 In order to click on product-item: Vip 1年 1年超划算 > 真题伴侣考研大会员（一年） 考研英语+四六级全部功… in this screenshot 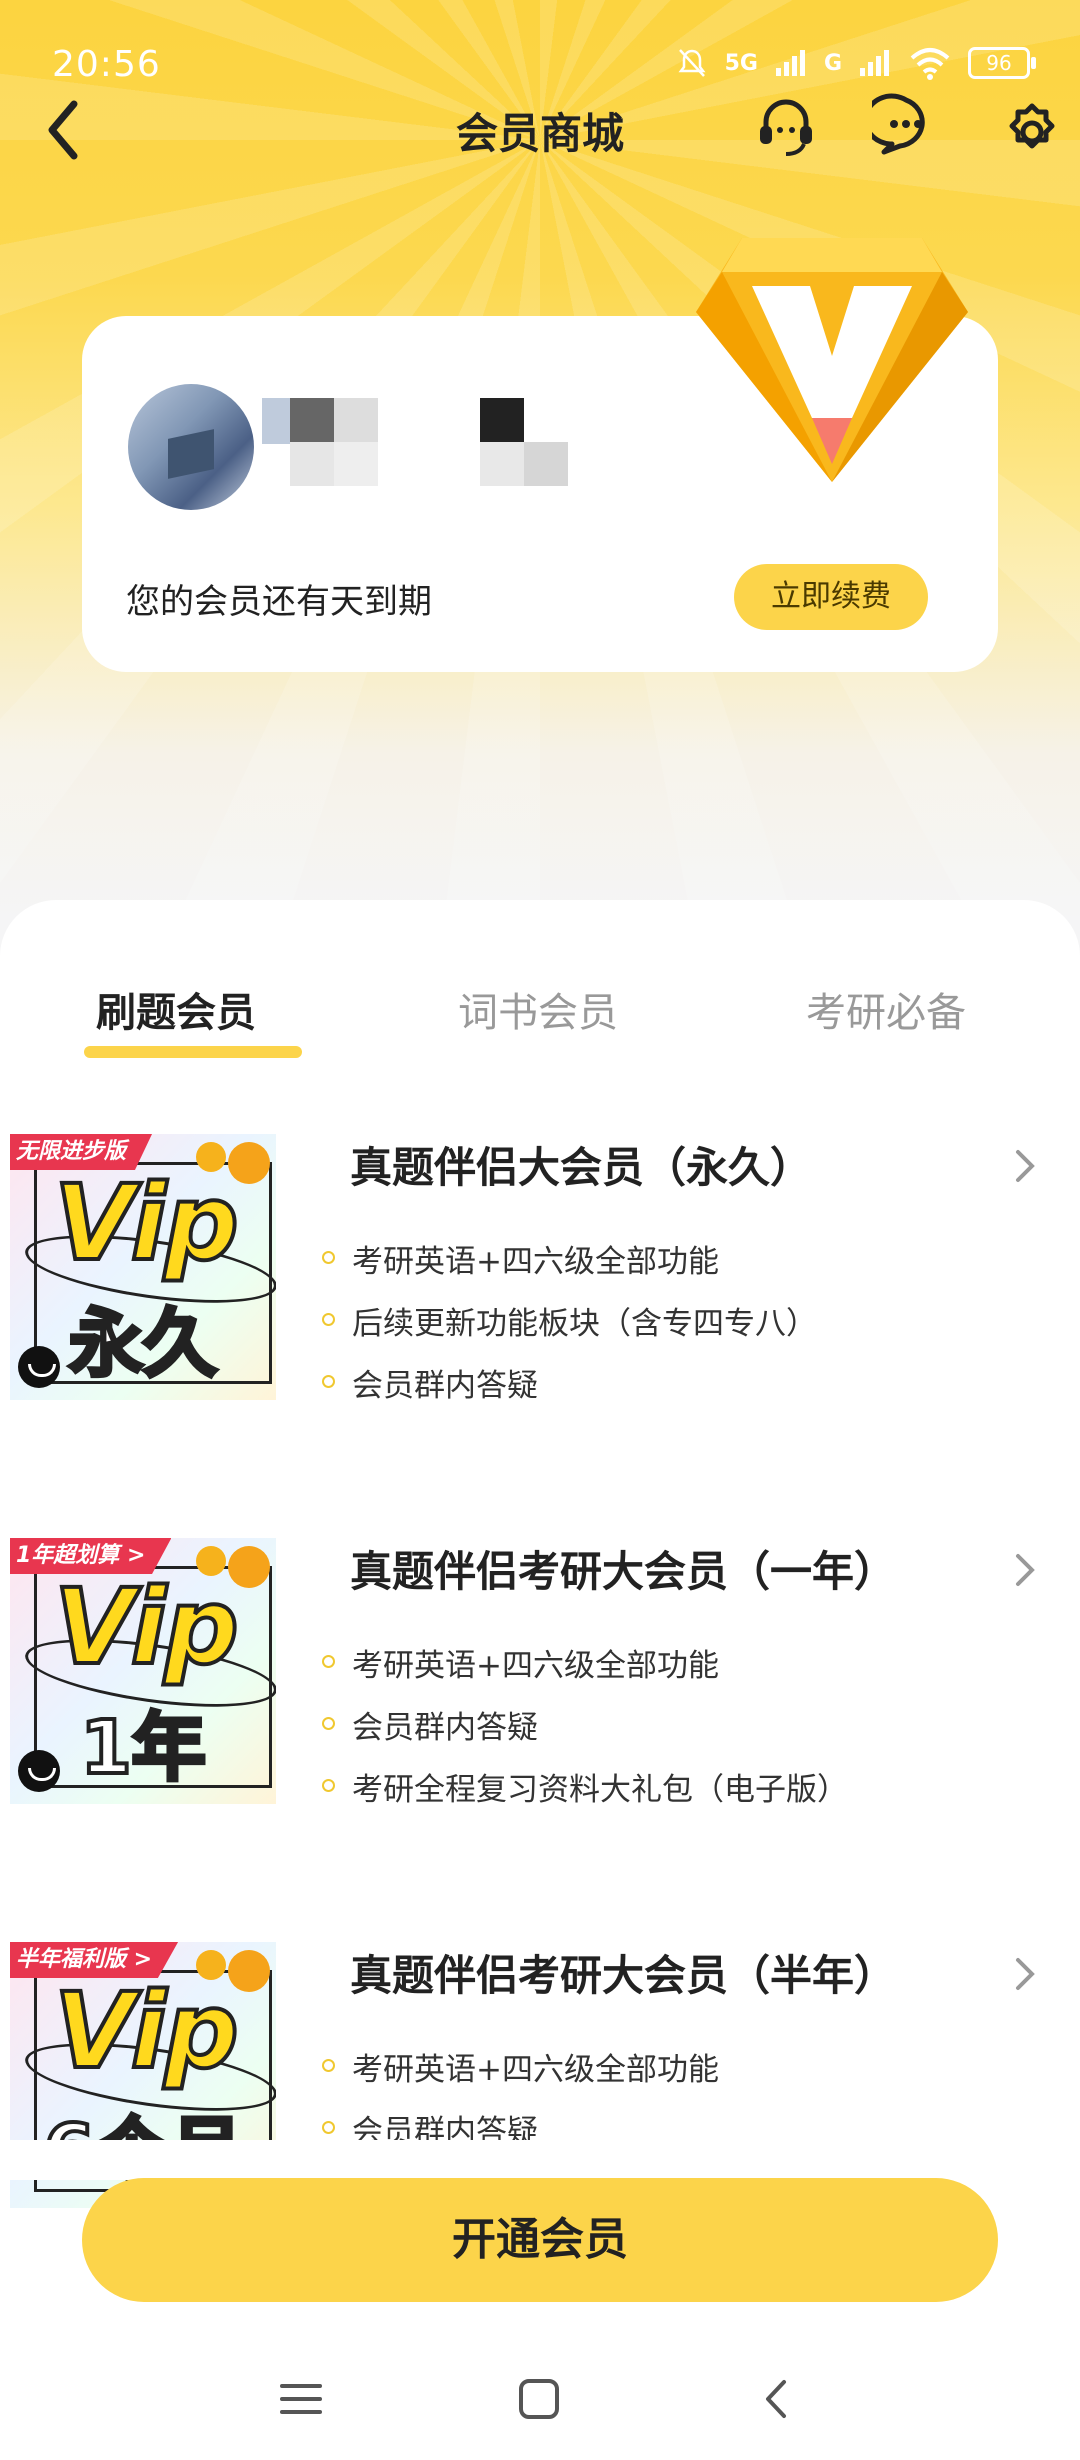, I will do `click(540, 1658)`.